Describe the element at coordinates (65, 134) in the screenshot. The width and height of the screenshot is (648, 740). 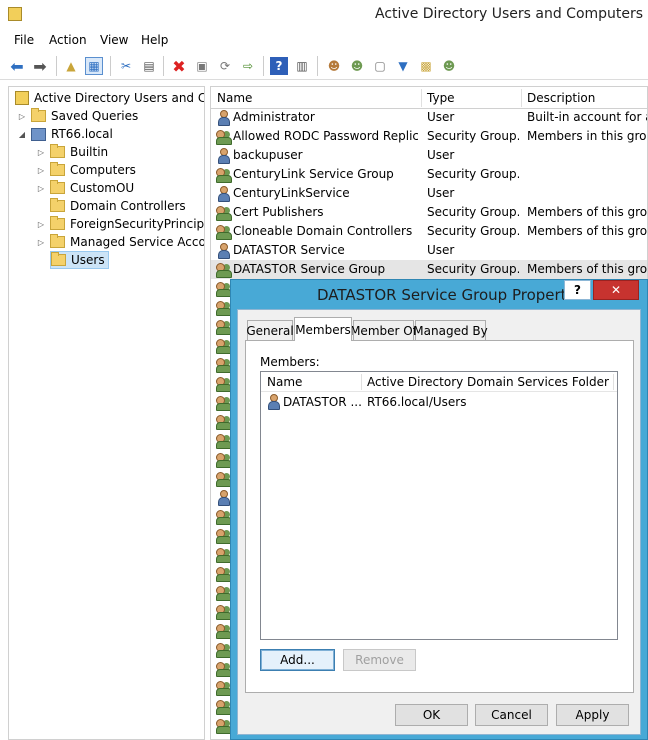
I see `tree-domain: ◢ RT66.local` at that location.